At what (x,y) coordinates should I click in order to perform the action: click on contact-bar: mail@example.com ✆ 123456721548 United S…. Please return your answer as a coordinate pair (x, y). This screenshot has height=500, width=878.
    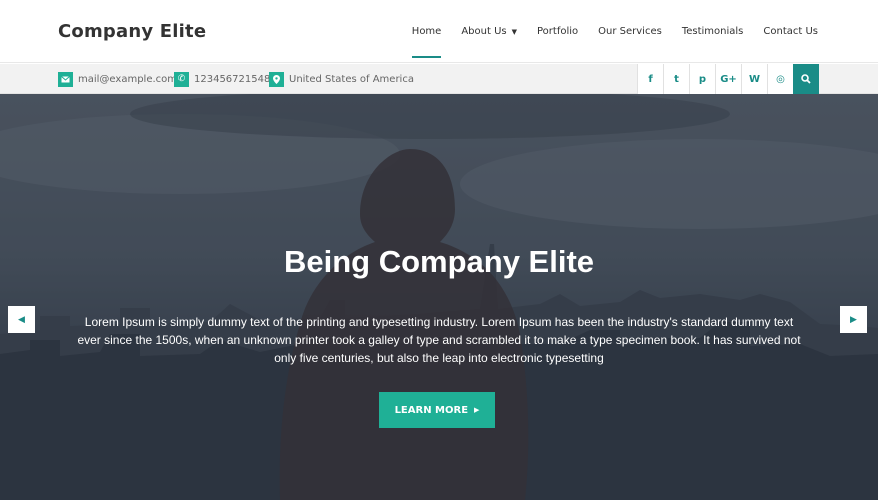
    Looking at the image, I should click on (439, 79).